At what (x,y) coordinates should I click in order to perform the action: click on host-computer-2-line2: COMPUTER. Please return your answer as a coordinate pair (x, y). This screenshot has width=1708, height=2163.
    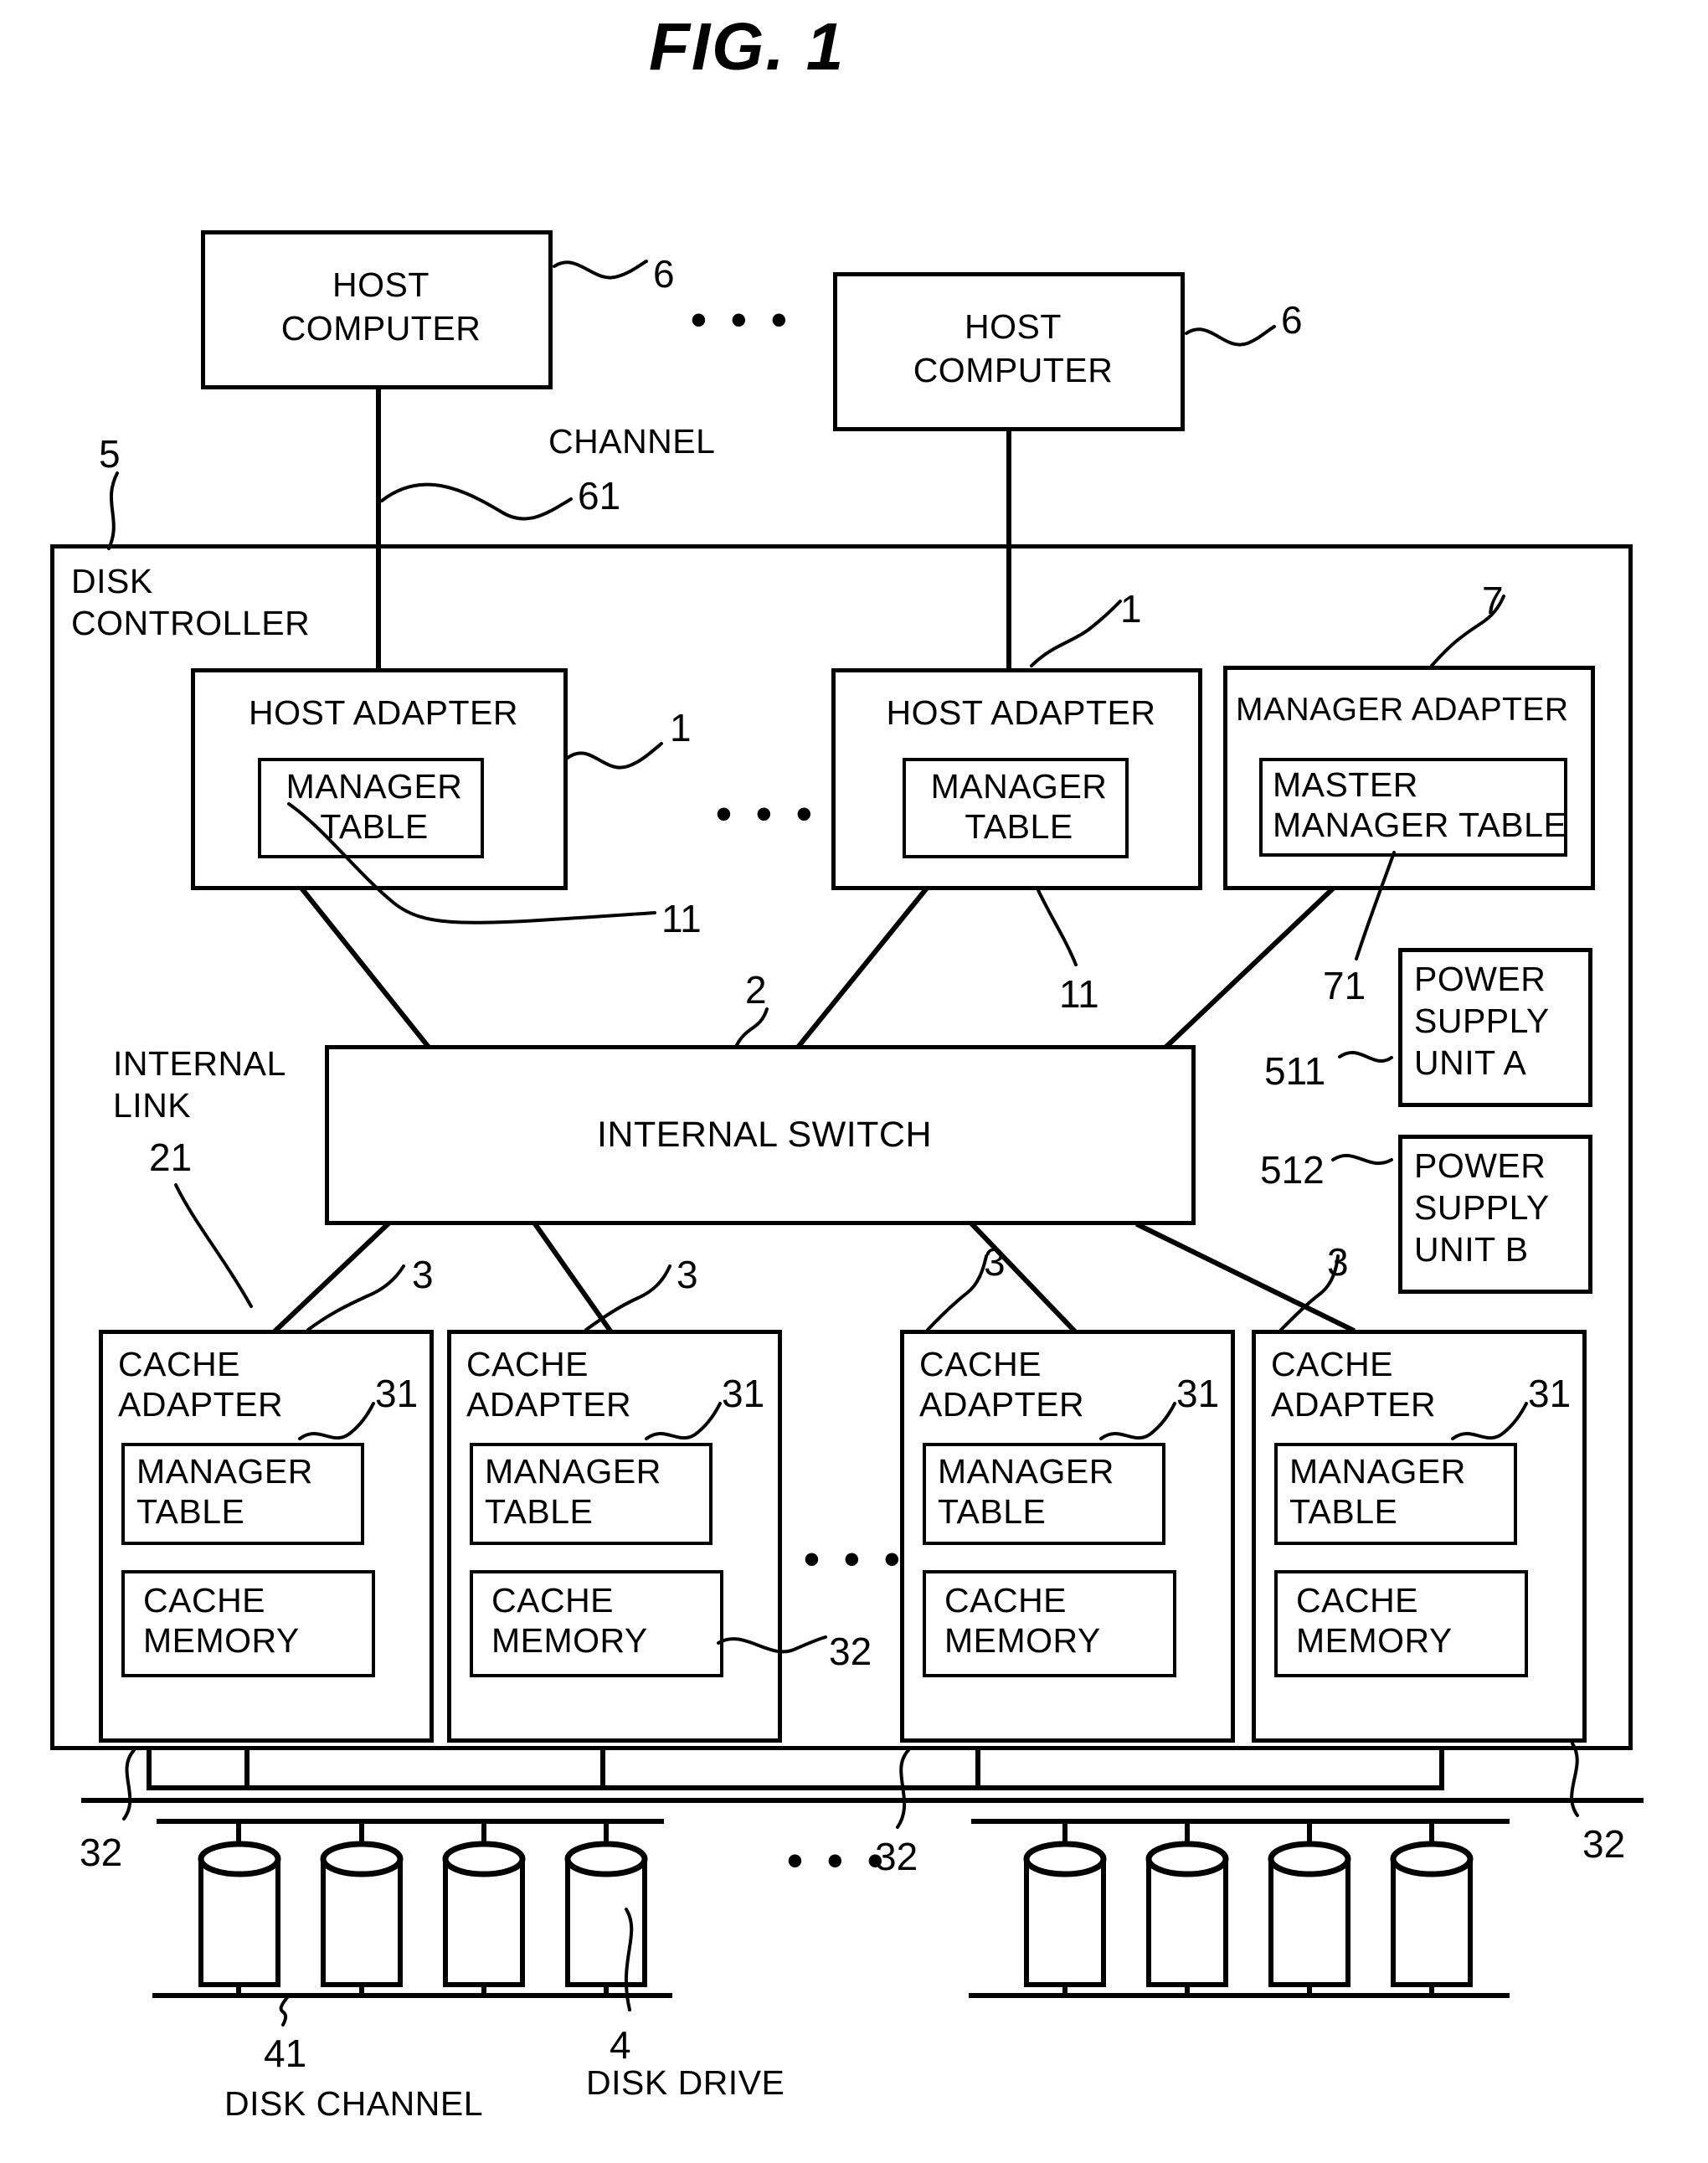
    Looking at the image, I should click on (1013, 370).